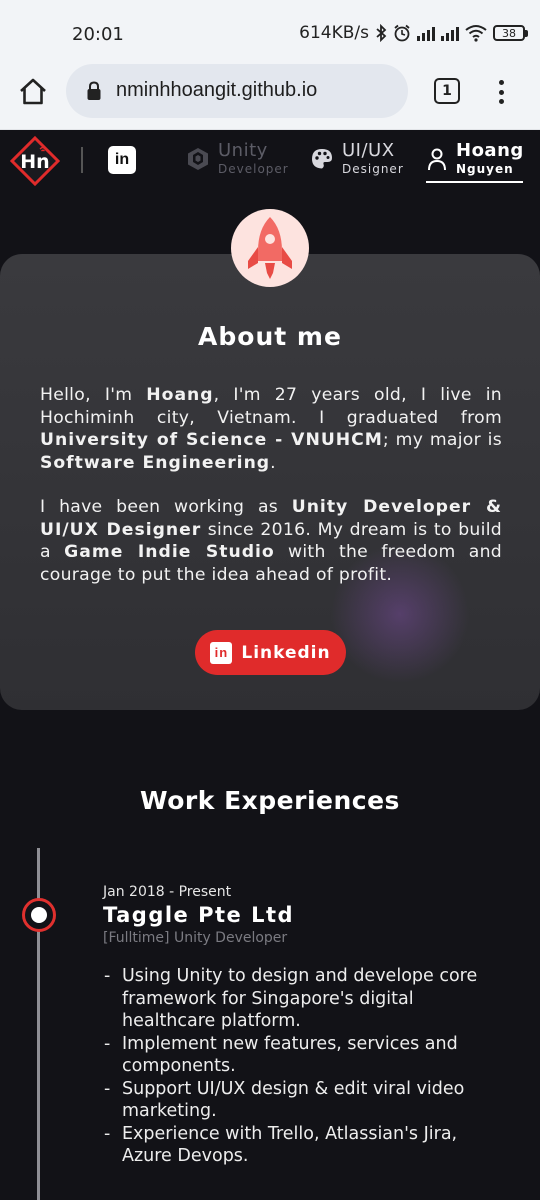 The width and height of the screenshot is (540, 1200). I want to click on nav-item-unity-sublabel: Developer, so click(253, 169).